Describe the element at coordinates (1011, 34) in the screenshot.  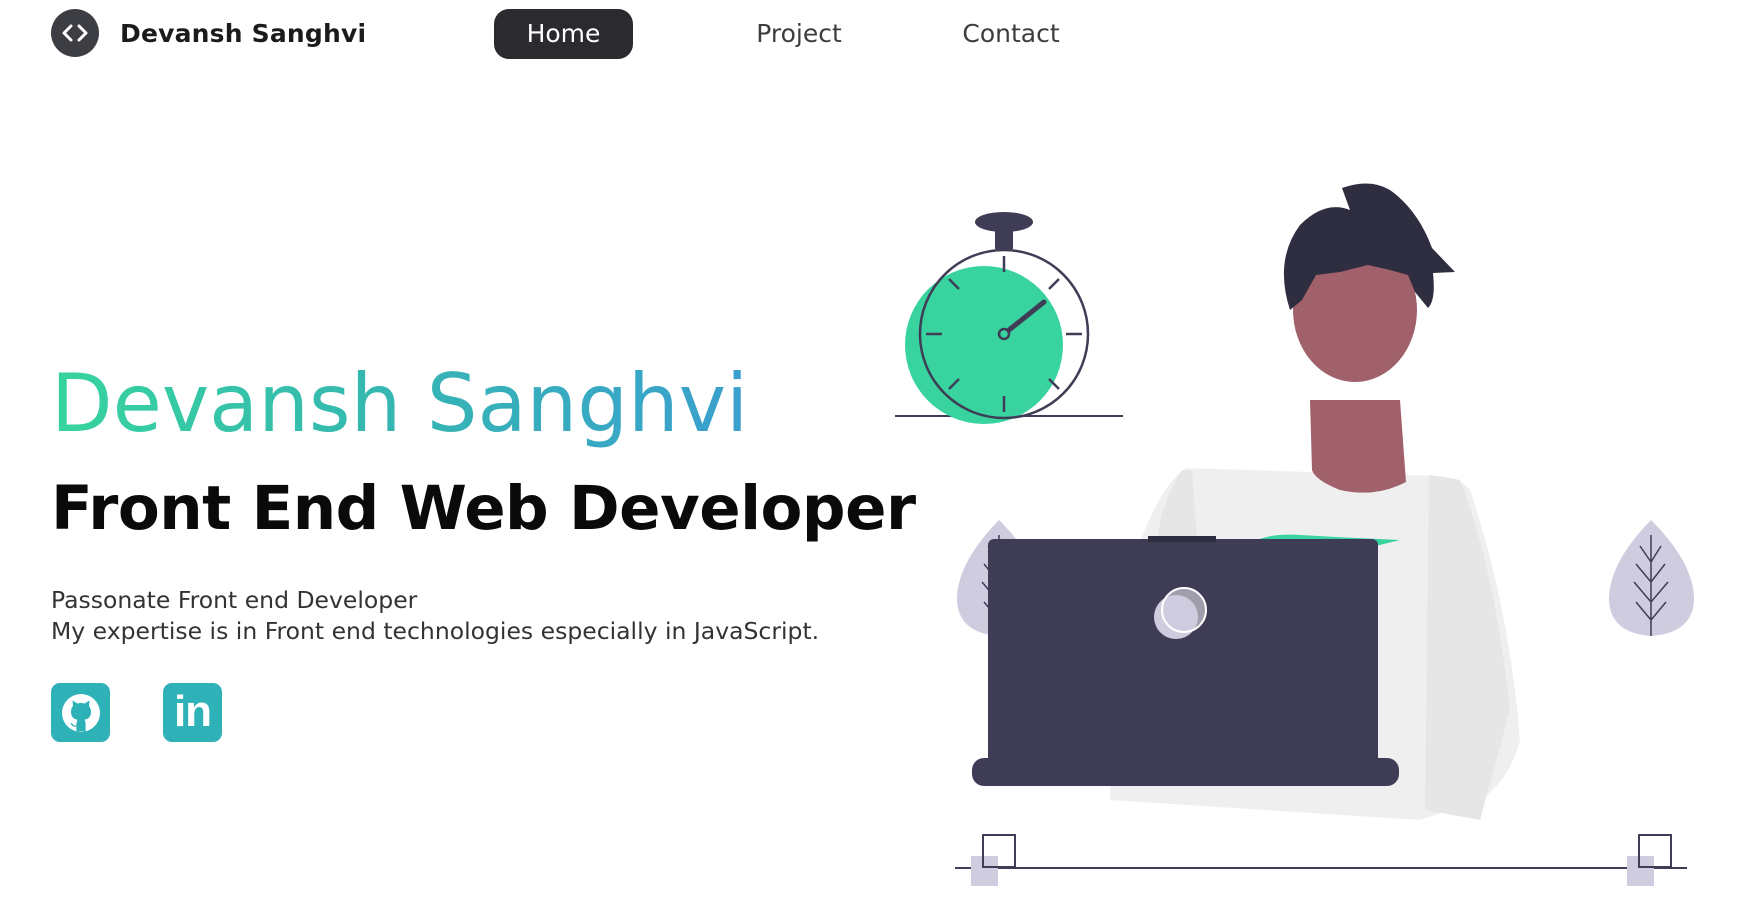
I see `nav-contact: Contact` at that location.